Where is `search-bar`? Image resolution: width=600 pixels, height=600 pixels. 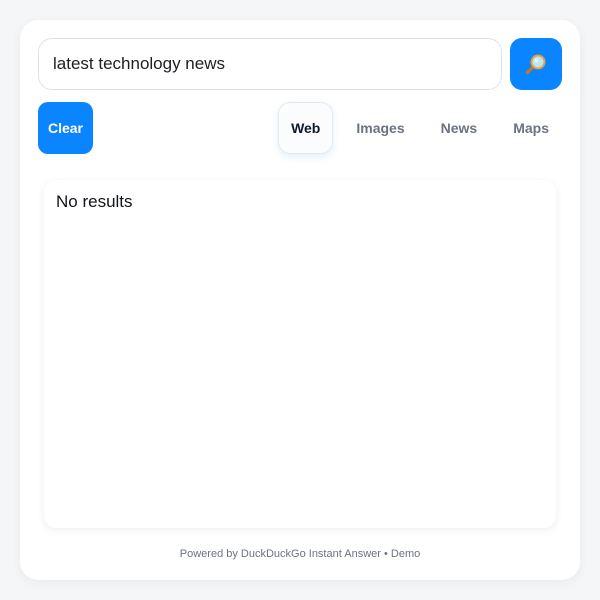
search-bar is located at coordinates (300, 64).